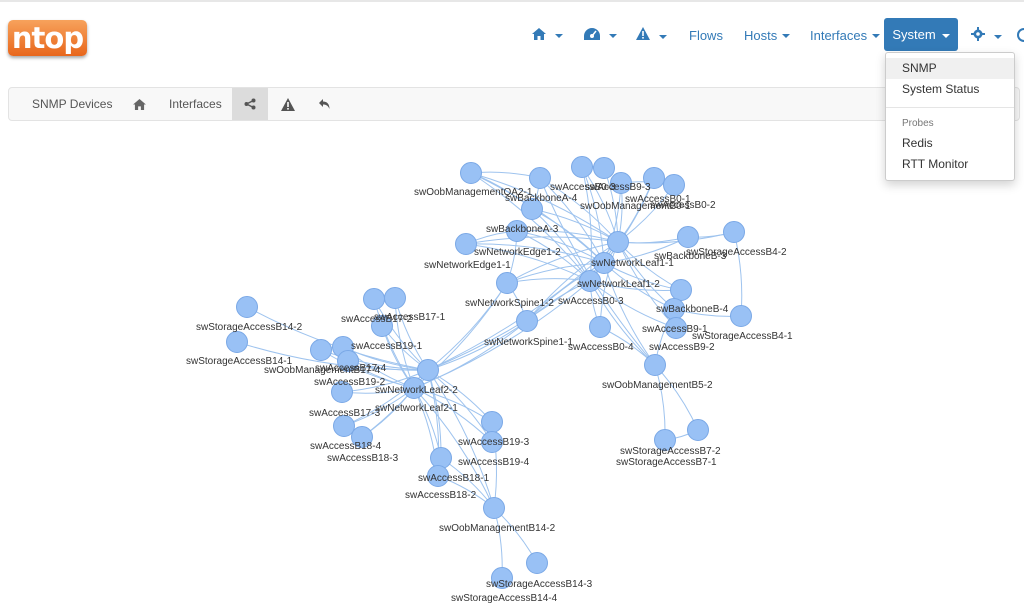 The width and height of the screenshot is (1024, 613). Describe the element at coordinates (666, 462) in the screenshot. I see `node-label: swStorageAccessB7-1` at that location.